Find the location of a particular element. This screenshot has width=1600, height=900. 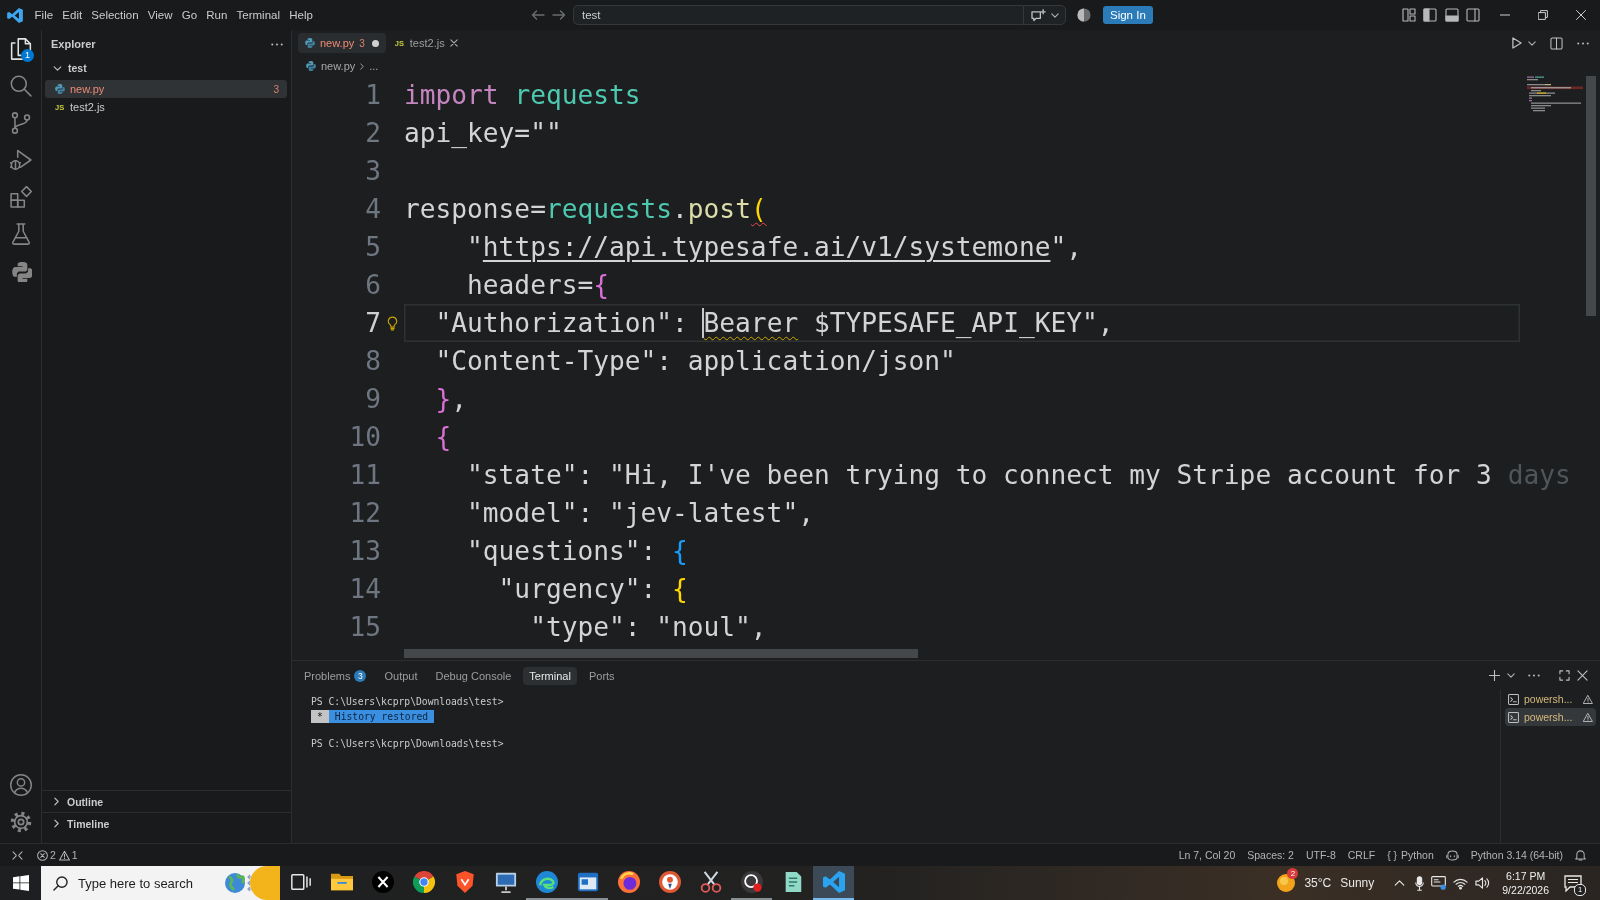

chevron-up-icon is located at coordinates (1400, 883).